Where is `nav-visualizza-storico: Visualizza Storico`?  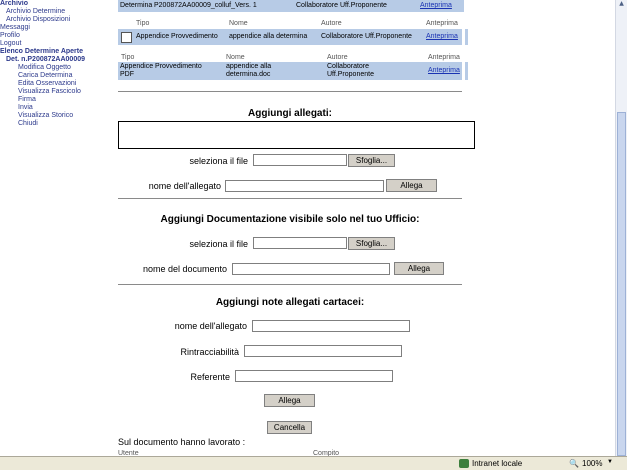
nav-visualizza-storico: Visualizza Storico is located at coordinates (56, 116).